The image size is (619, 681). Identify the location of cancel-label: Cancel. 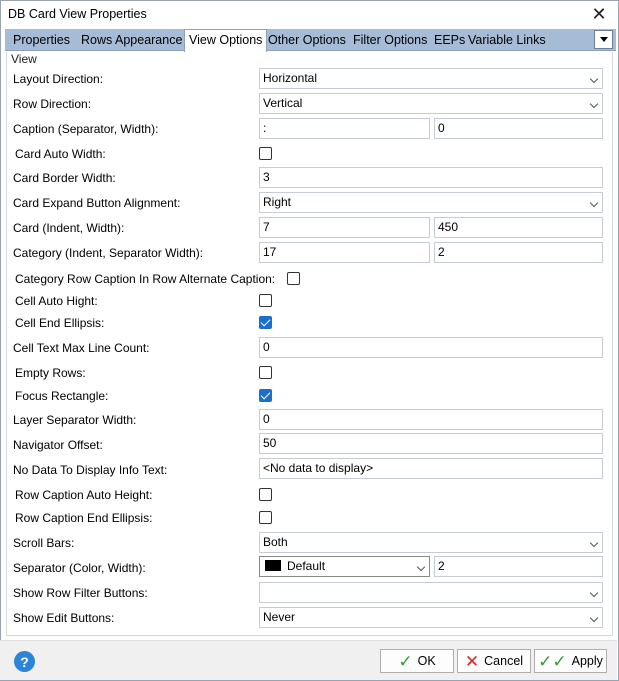
(504, 661).